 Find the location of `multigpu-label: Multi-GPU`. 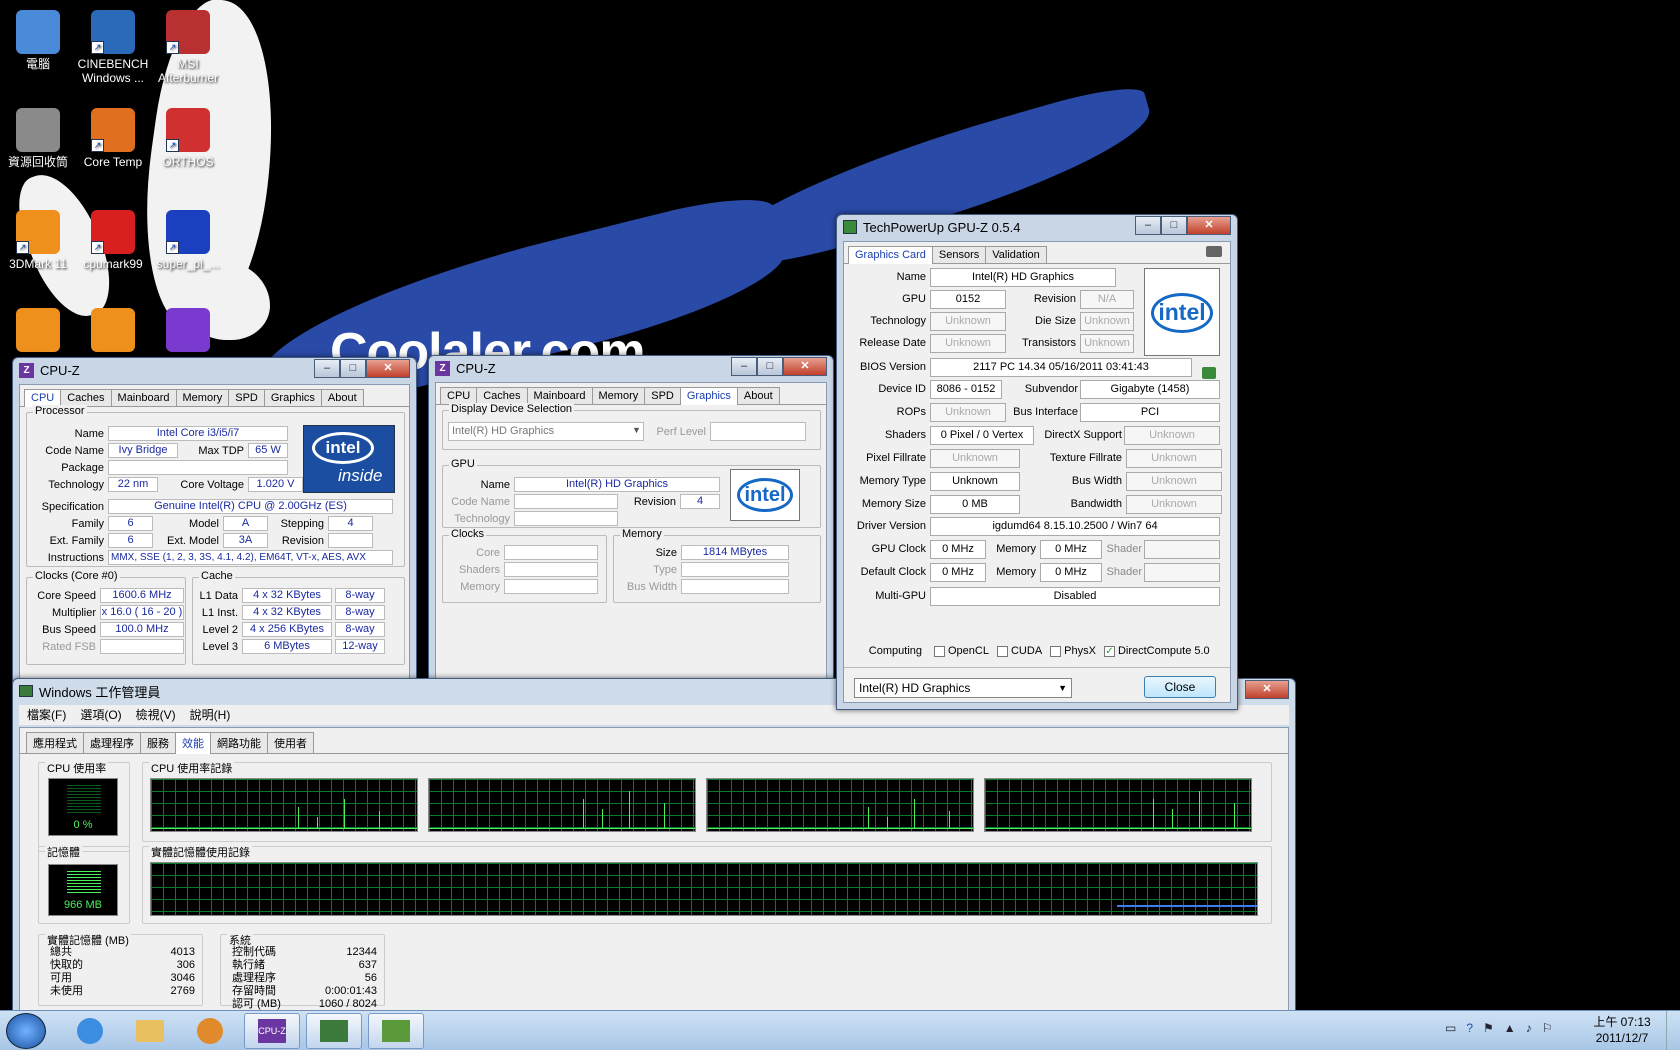

multigpu-label: Multi-GPU is located at coordinates (900, 596).